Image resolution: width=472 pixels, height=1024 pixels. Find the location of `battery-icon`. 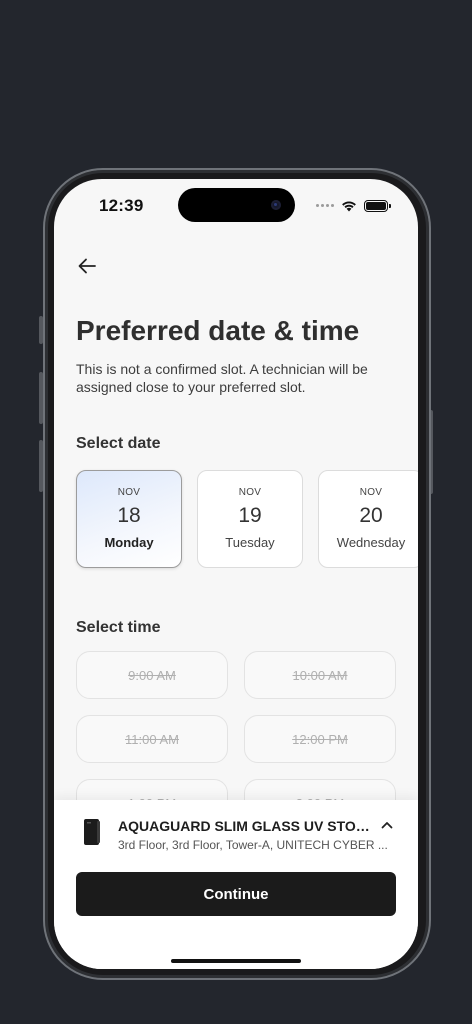

battery-icon is located at coordinates (377, 205).